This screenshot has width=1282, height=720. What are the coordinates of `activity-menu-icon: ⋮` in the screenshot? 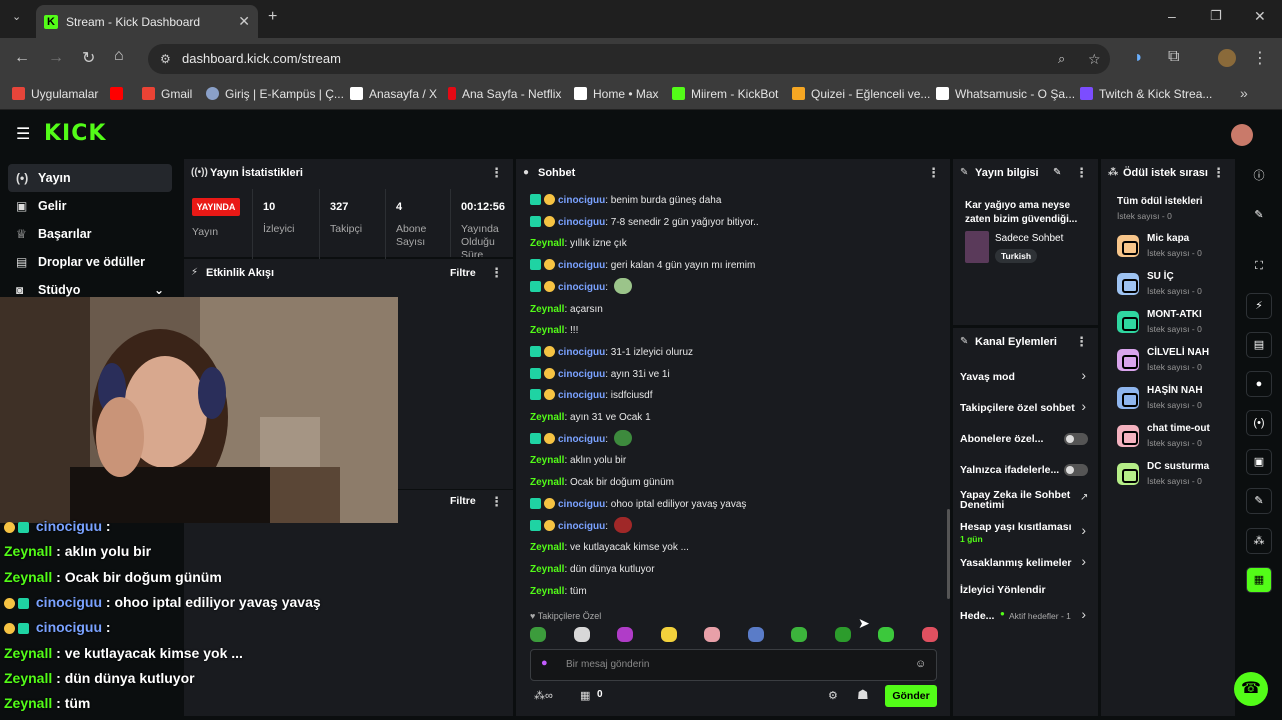 It's located at (496, 273).